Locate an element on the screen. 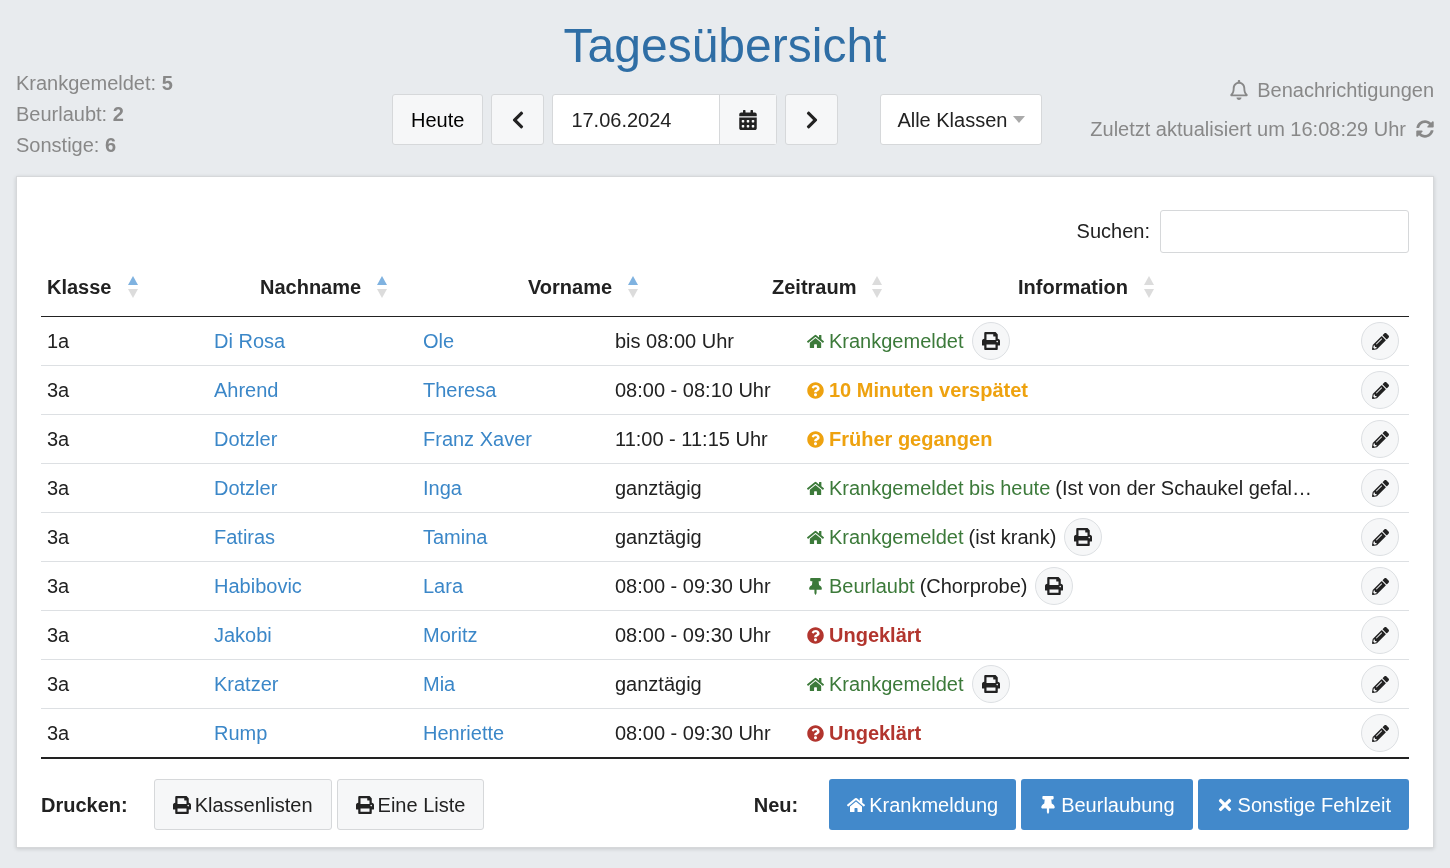  table-cell: bis 08:00 Uhr is located at coordinates (674, 341).